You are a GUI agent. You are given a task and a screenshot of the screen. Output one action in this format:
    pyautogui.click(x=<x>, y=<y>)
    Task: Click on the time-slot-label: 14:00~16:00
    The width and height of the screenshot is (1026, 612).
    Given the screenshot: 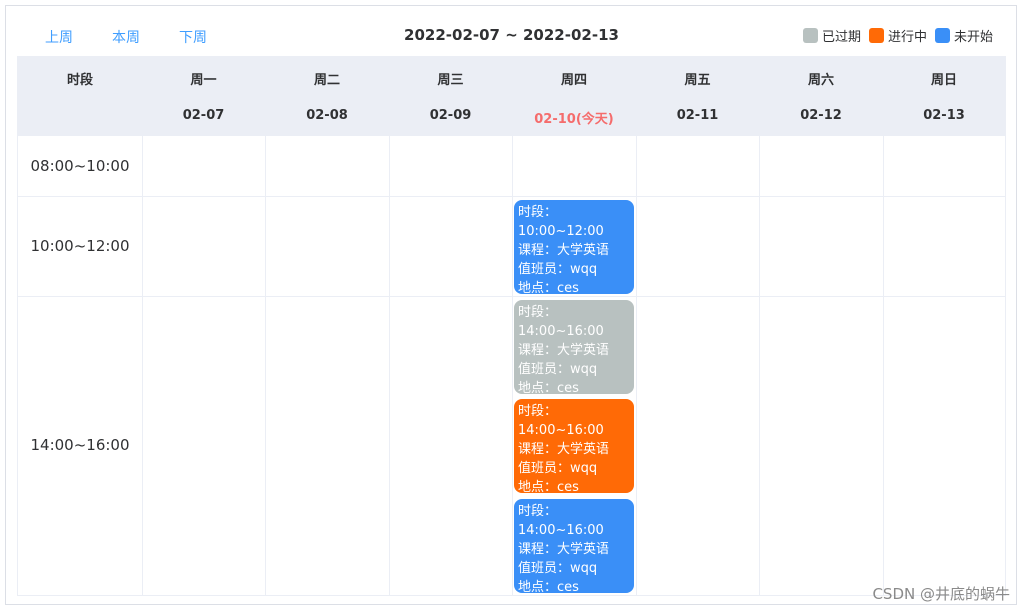 What is the action you would take?
    pyautogui.click(x=80, y=445)
    